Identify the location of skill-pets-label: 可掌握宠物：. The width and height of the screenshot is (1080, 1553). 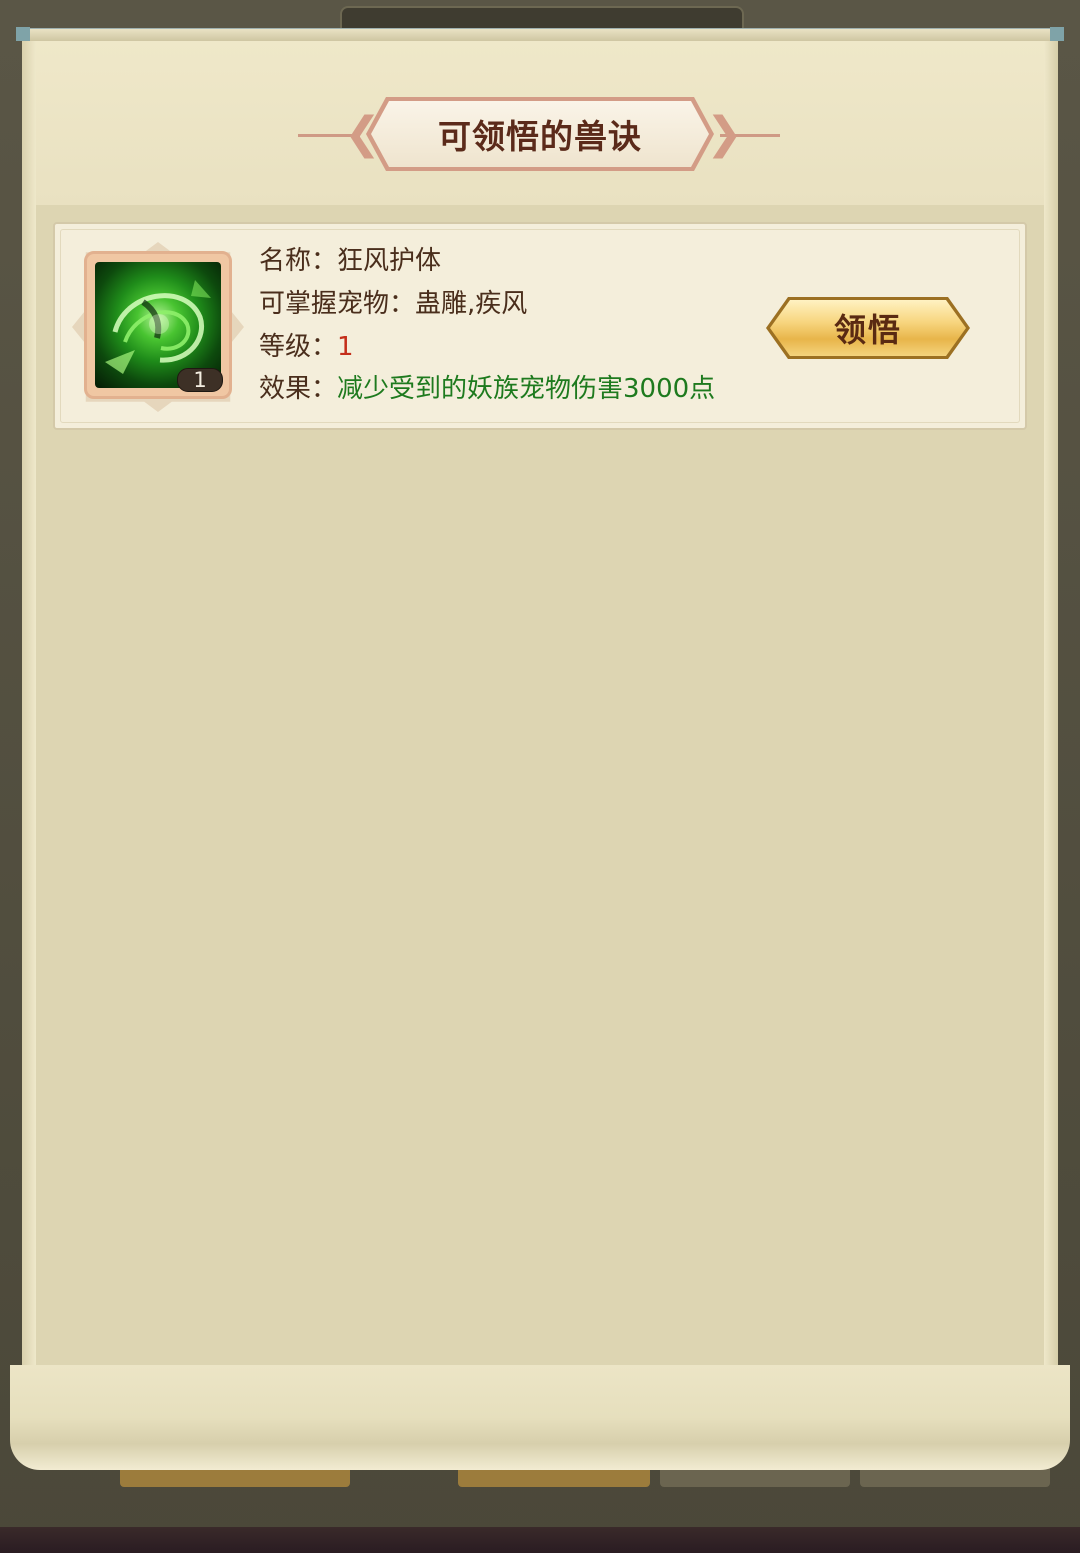
(337, 304).